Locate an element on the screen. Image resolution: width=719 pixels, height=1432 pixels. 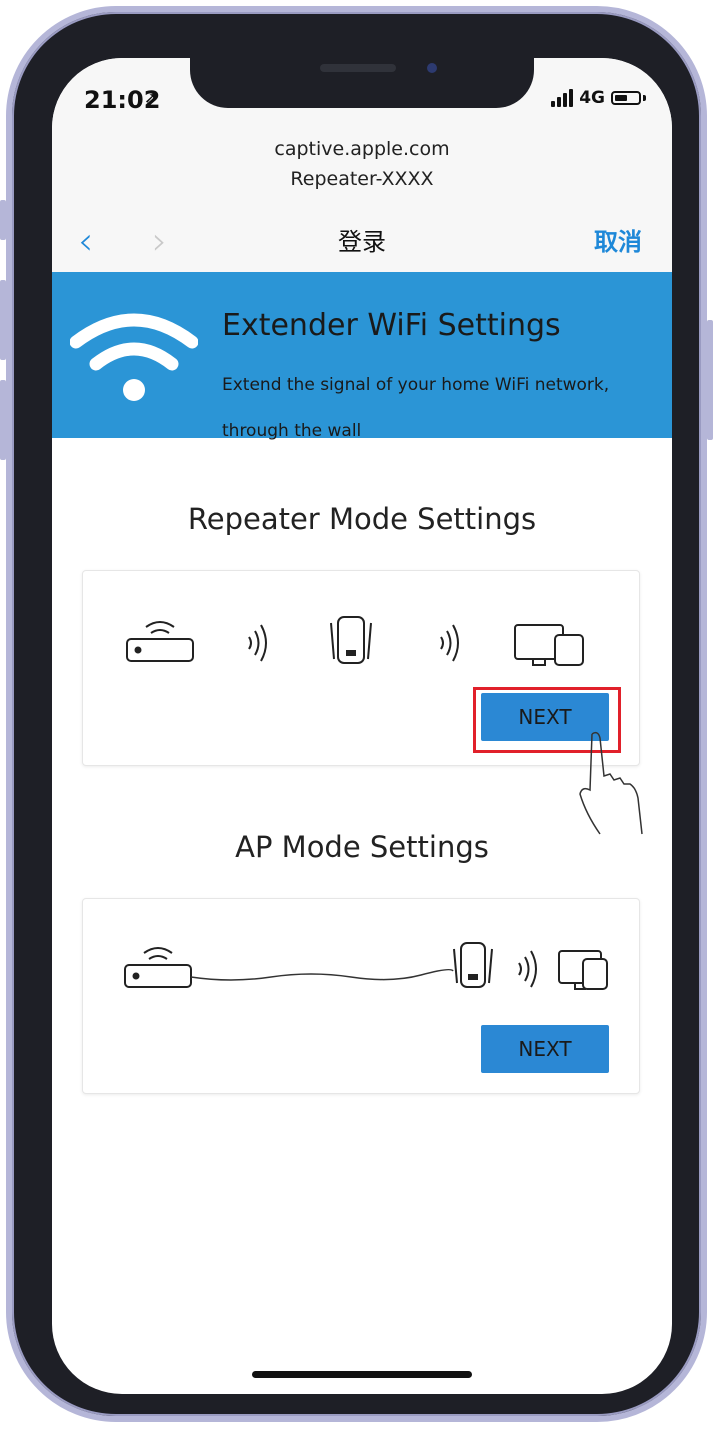
repeater-diagram is located at coordinates (355, 641).